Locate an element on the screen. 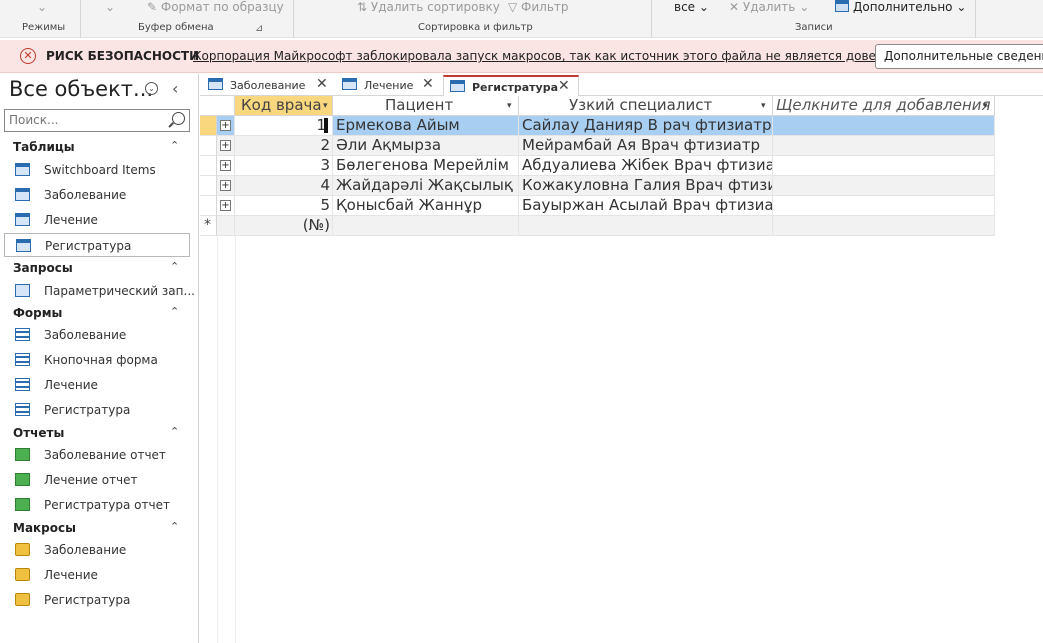 Image resolution: width=1043 pixels, height=643 pixels. nav-item-form-zabolevanie: Заболевание is located at coordinates (97, 335).